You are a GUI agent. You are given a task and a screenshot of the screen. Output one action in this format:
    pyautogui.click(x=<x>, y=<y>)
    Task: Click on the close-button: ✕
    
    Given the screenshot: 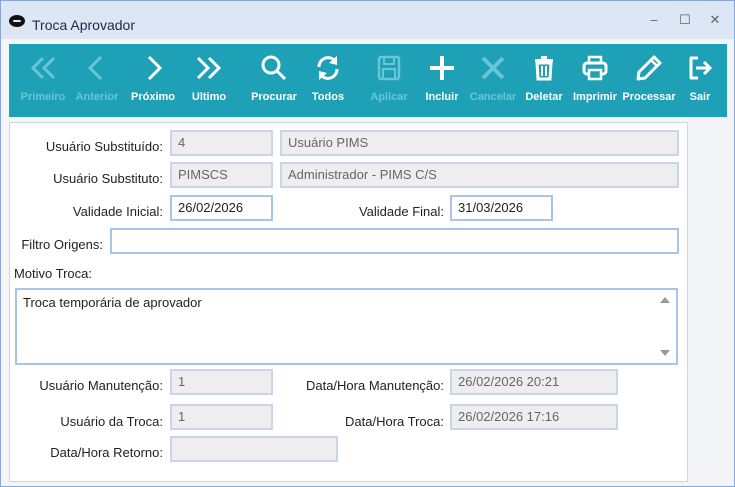 What is the action you would take?
    pyautogui.click(x=715, y=20)
    